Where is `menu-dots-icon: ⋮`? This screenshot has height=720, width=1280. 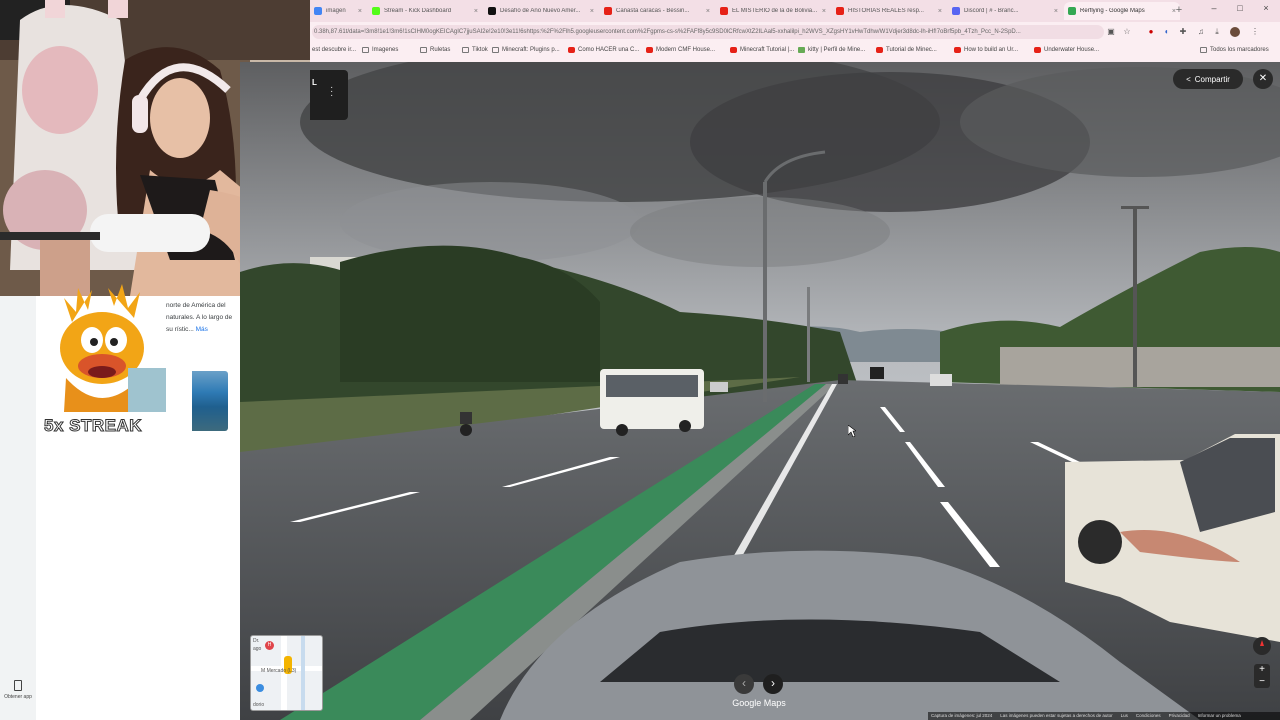 menu-dots-icon: ⋮ is located at coordinates (1255, 32).